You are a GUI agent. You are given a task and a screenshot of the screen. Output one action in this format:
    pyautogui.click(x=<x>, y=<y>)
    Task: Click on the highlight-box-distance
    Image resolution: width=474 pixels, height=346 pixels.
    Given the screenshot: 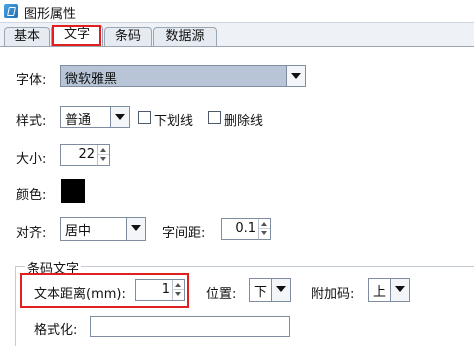 What is the action you would take?
    pyautogui.click(x=104, y=290)
    